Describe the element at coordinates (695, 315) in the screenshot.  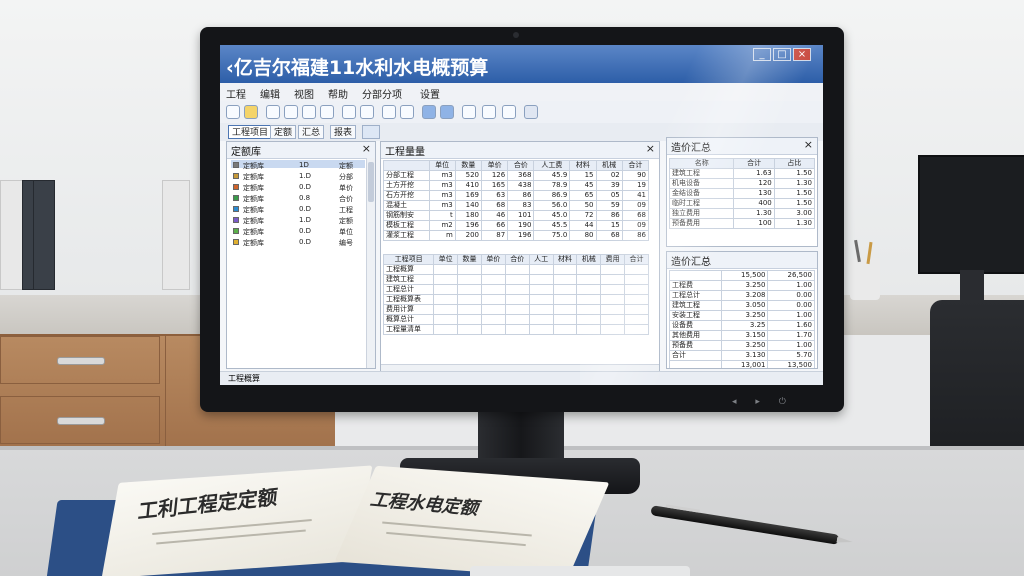
I see `table-cell: 安装工程` at that location.